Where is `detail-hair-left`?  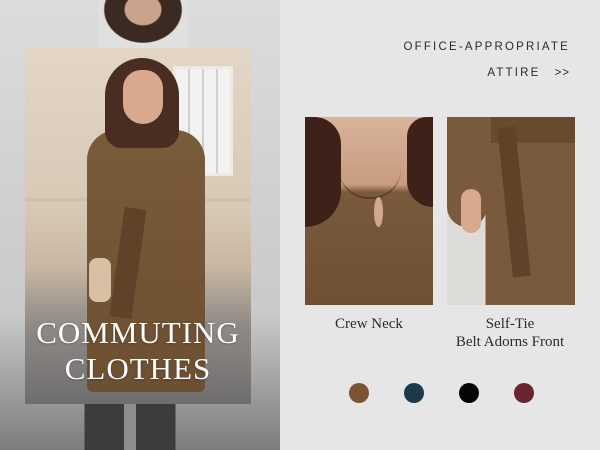 detail-hair-left is located at coordinates (323, 172).